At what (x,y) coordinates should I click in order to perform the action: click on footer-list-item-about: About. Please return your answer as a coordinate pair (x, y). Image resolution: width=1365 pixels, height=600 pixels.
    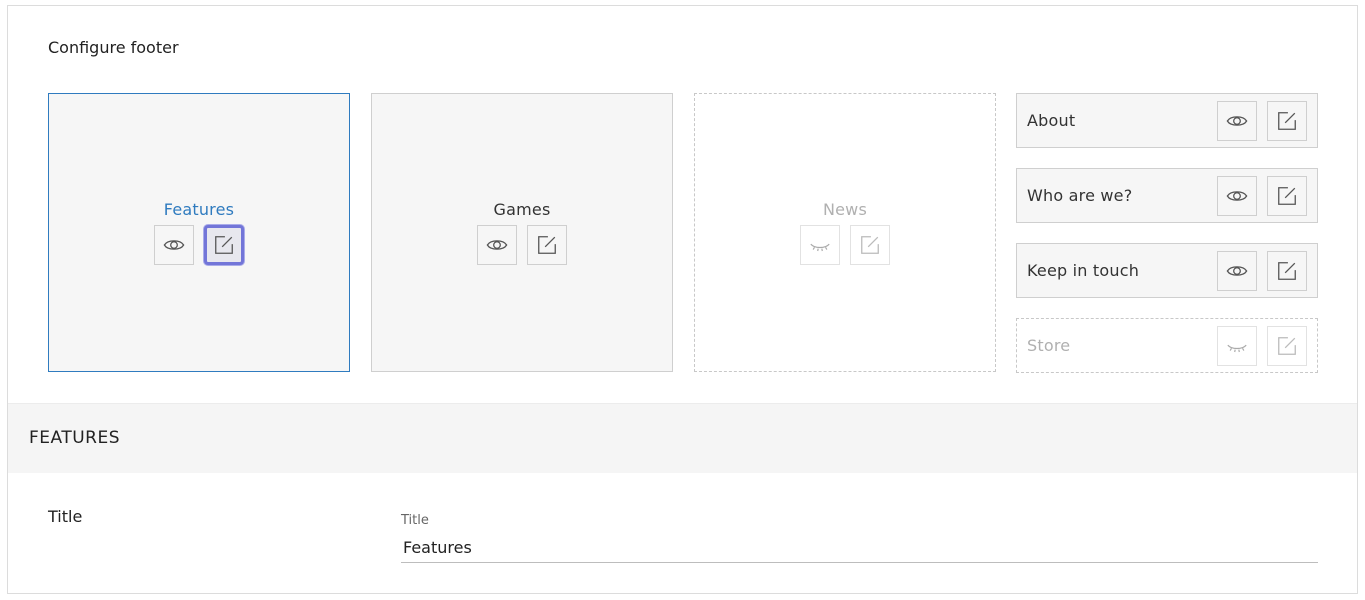
    Looking at the image, I should click on (1167, 120).